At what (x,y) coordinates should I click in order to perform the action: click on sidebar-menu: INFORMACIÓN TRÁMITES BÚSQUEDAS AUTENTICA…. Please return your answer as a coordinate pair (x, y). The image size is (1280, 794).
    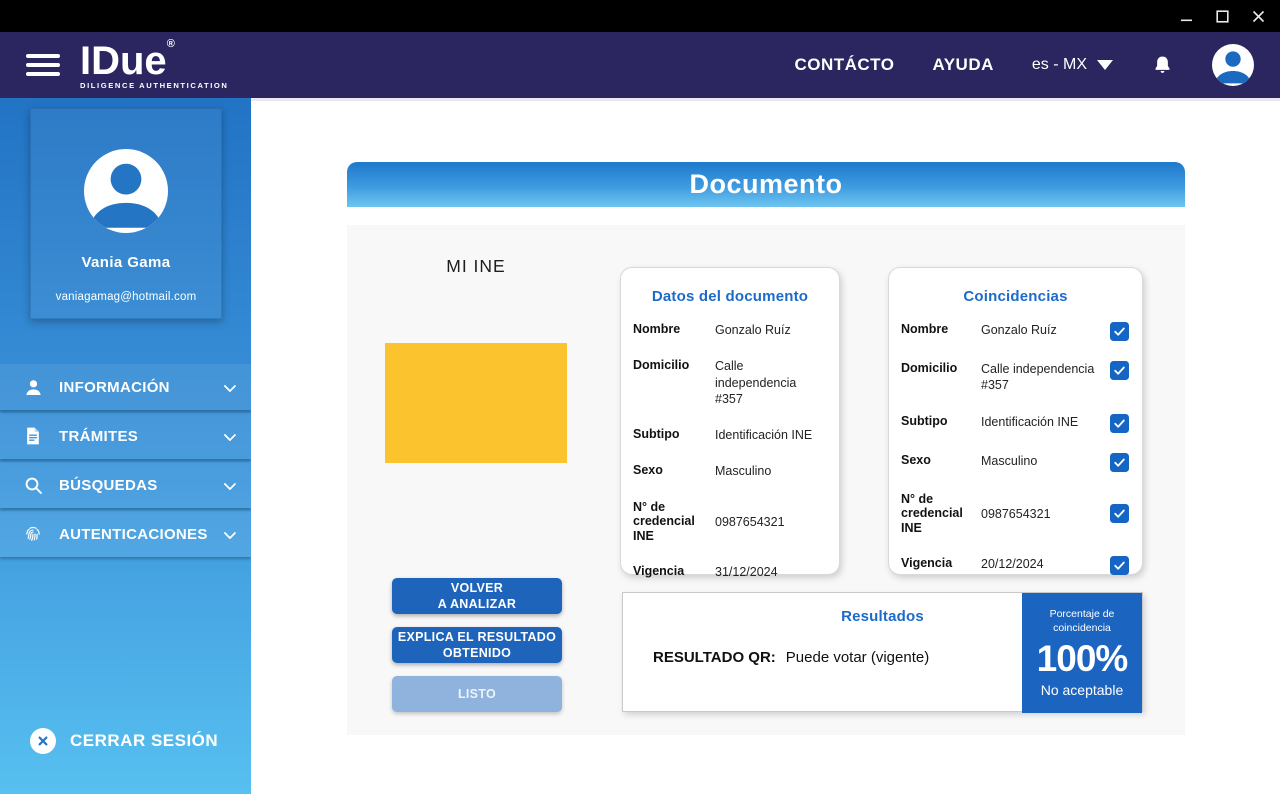
    Looking at the image, I should click on (125, 462).